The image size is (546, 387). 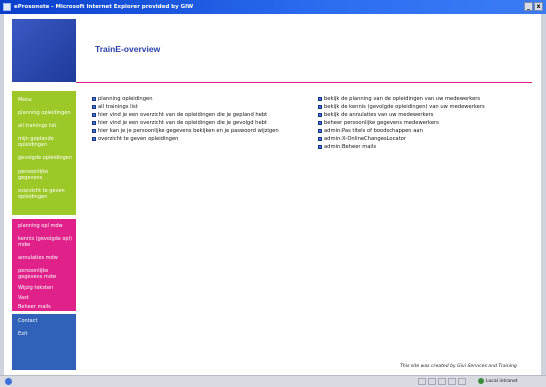 I want to click on link-admin-changes-locator: admin:X-OnlineChangesLocator, so click(x=362, y=139).